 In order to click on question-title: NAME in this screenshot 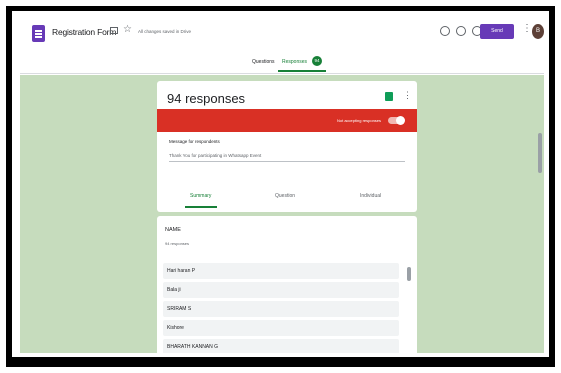, I will do `click(173, 230)`.